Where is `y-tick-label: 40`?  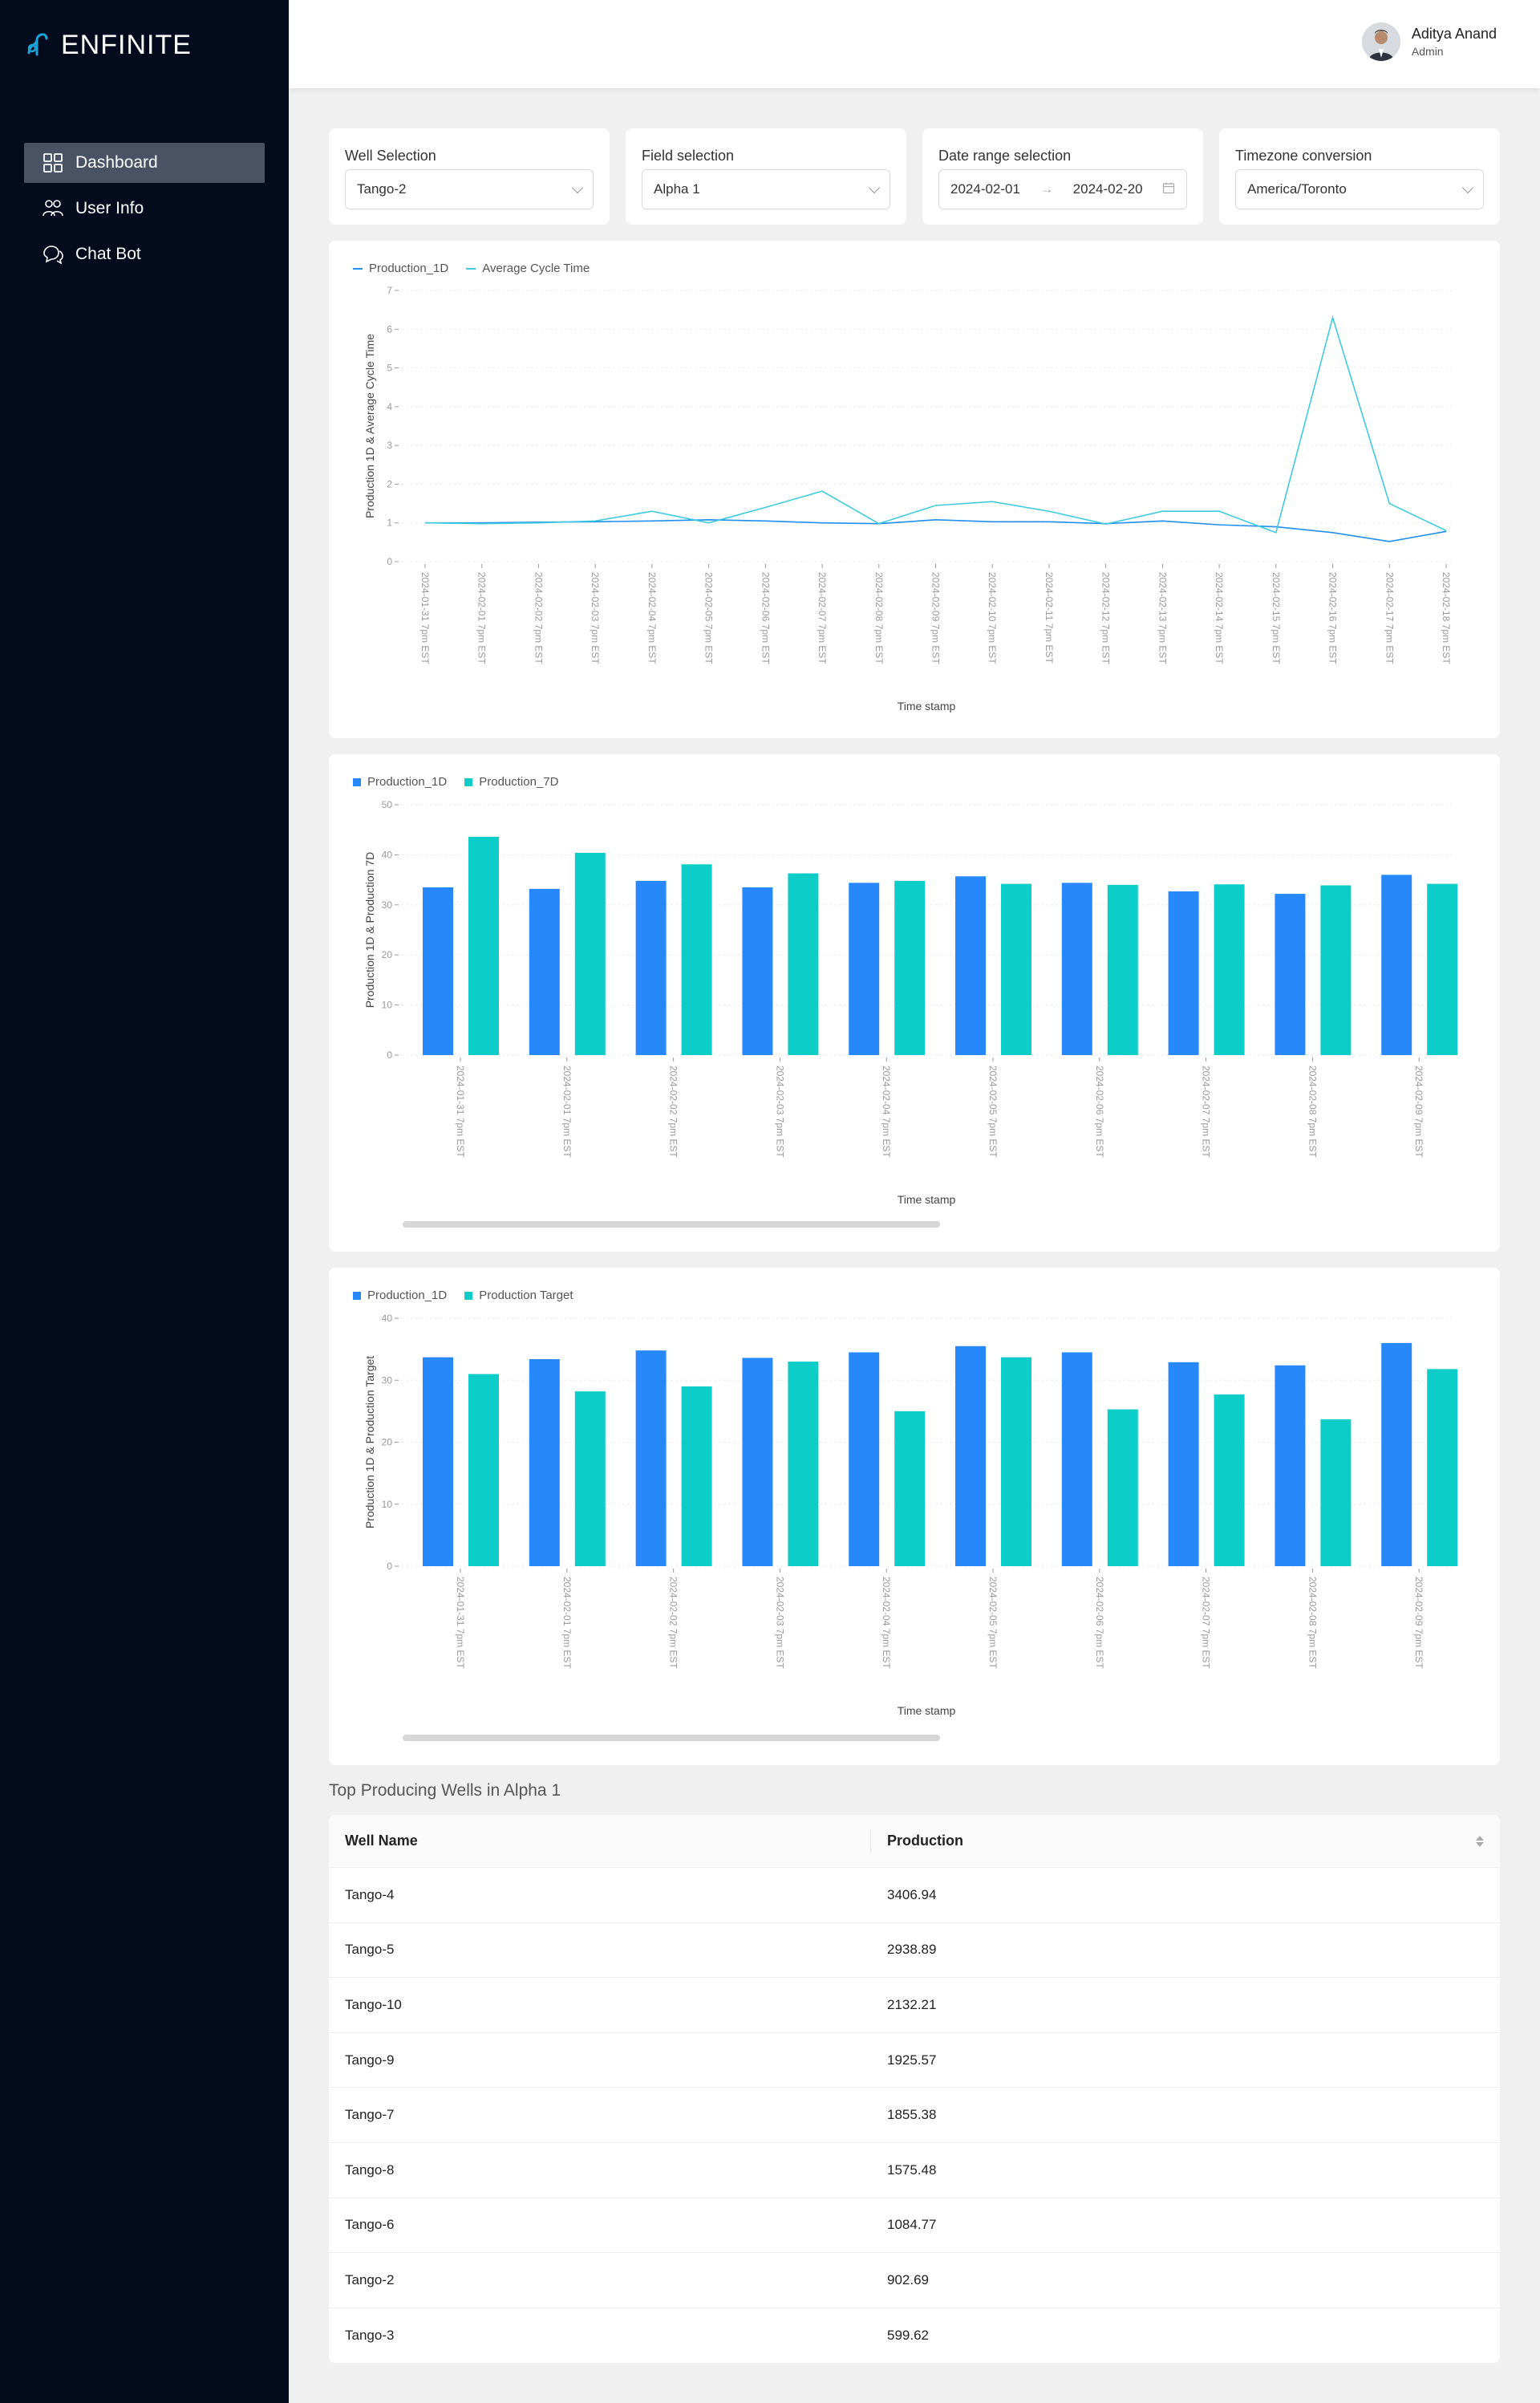
y-tick-label: 40 is located at coordinates (387, 854).